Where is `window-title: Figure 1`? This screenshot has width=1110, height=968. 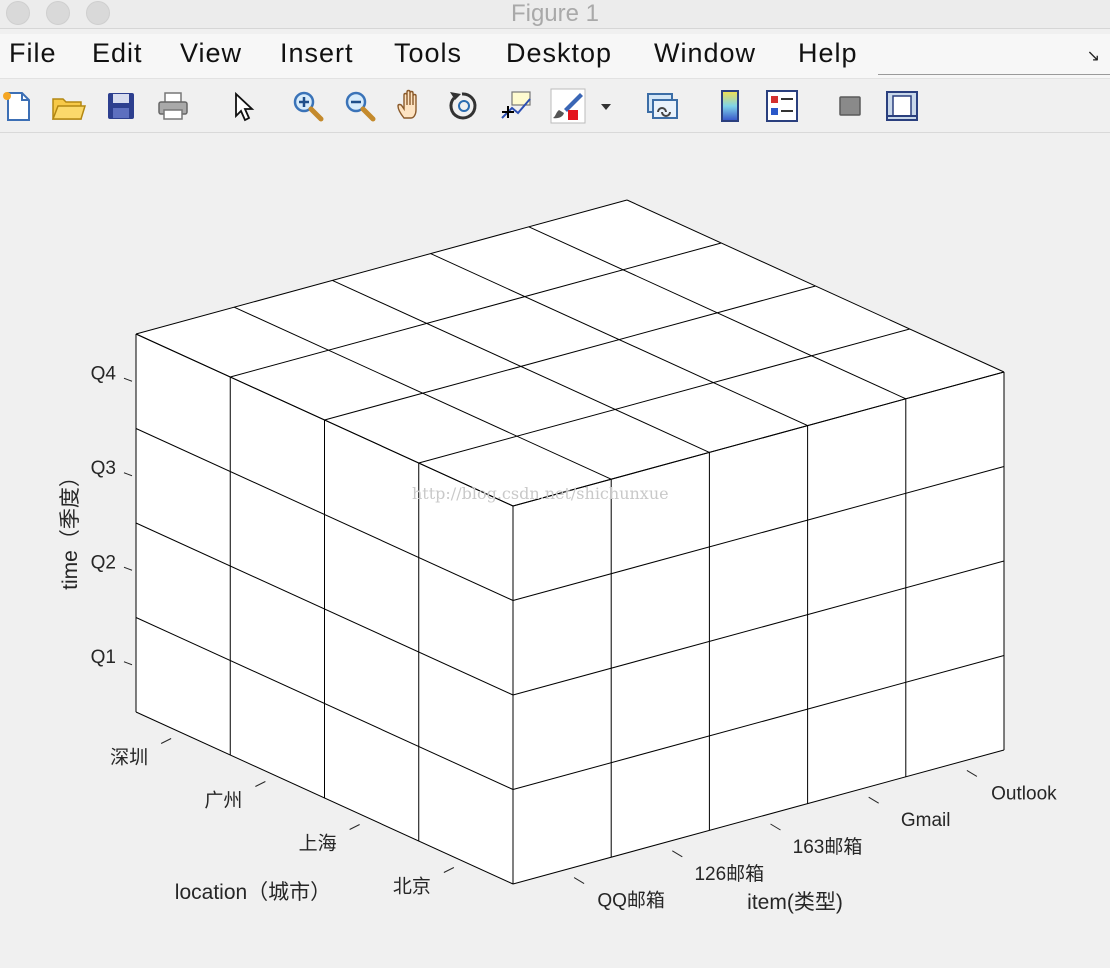 window-title: Figure 1 is located at coordinates (555, 13).